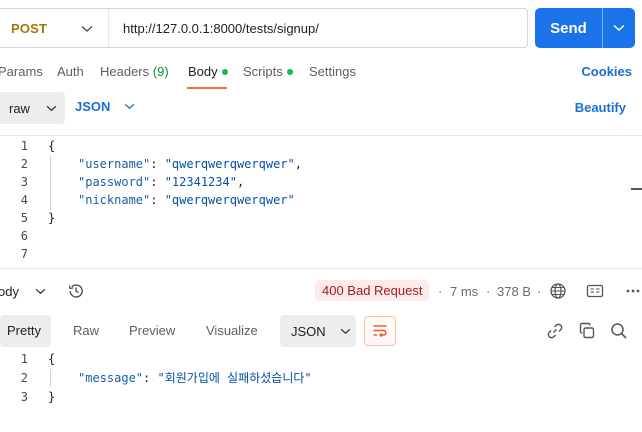 This screenshot has width=642, height=432. Describe the element at coordinates (595, 291) in the screenshot. I see `save-response-icon` at that location.